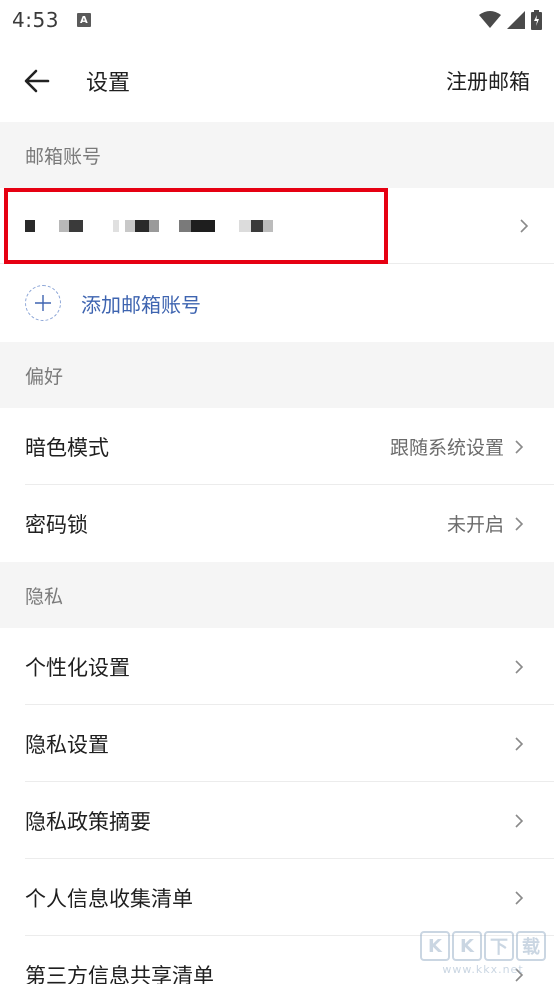  I want to click on add-mailbox-row: 添加邮箱账号, so click(277, 303).